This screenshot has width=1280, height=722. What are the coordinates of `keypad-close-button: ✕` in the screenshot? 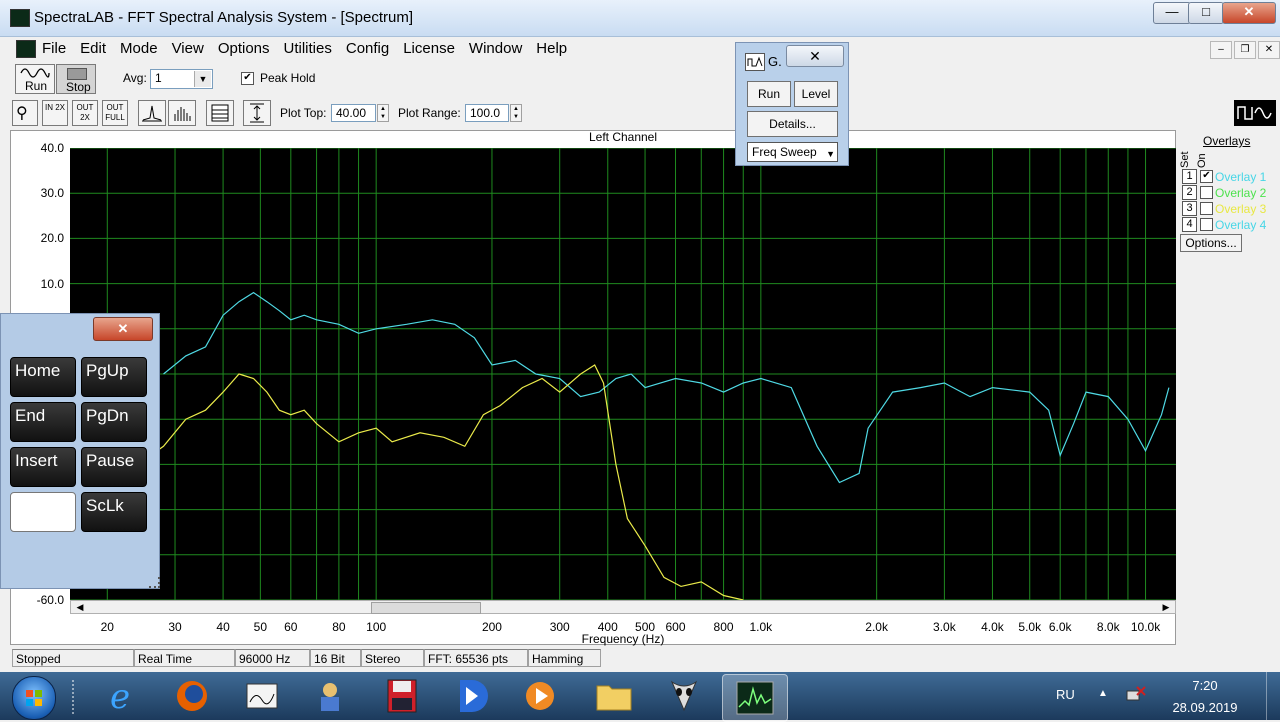 It's located at (123, 329).